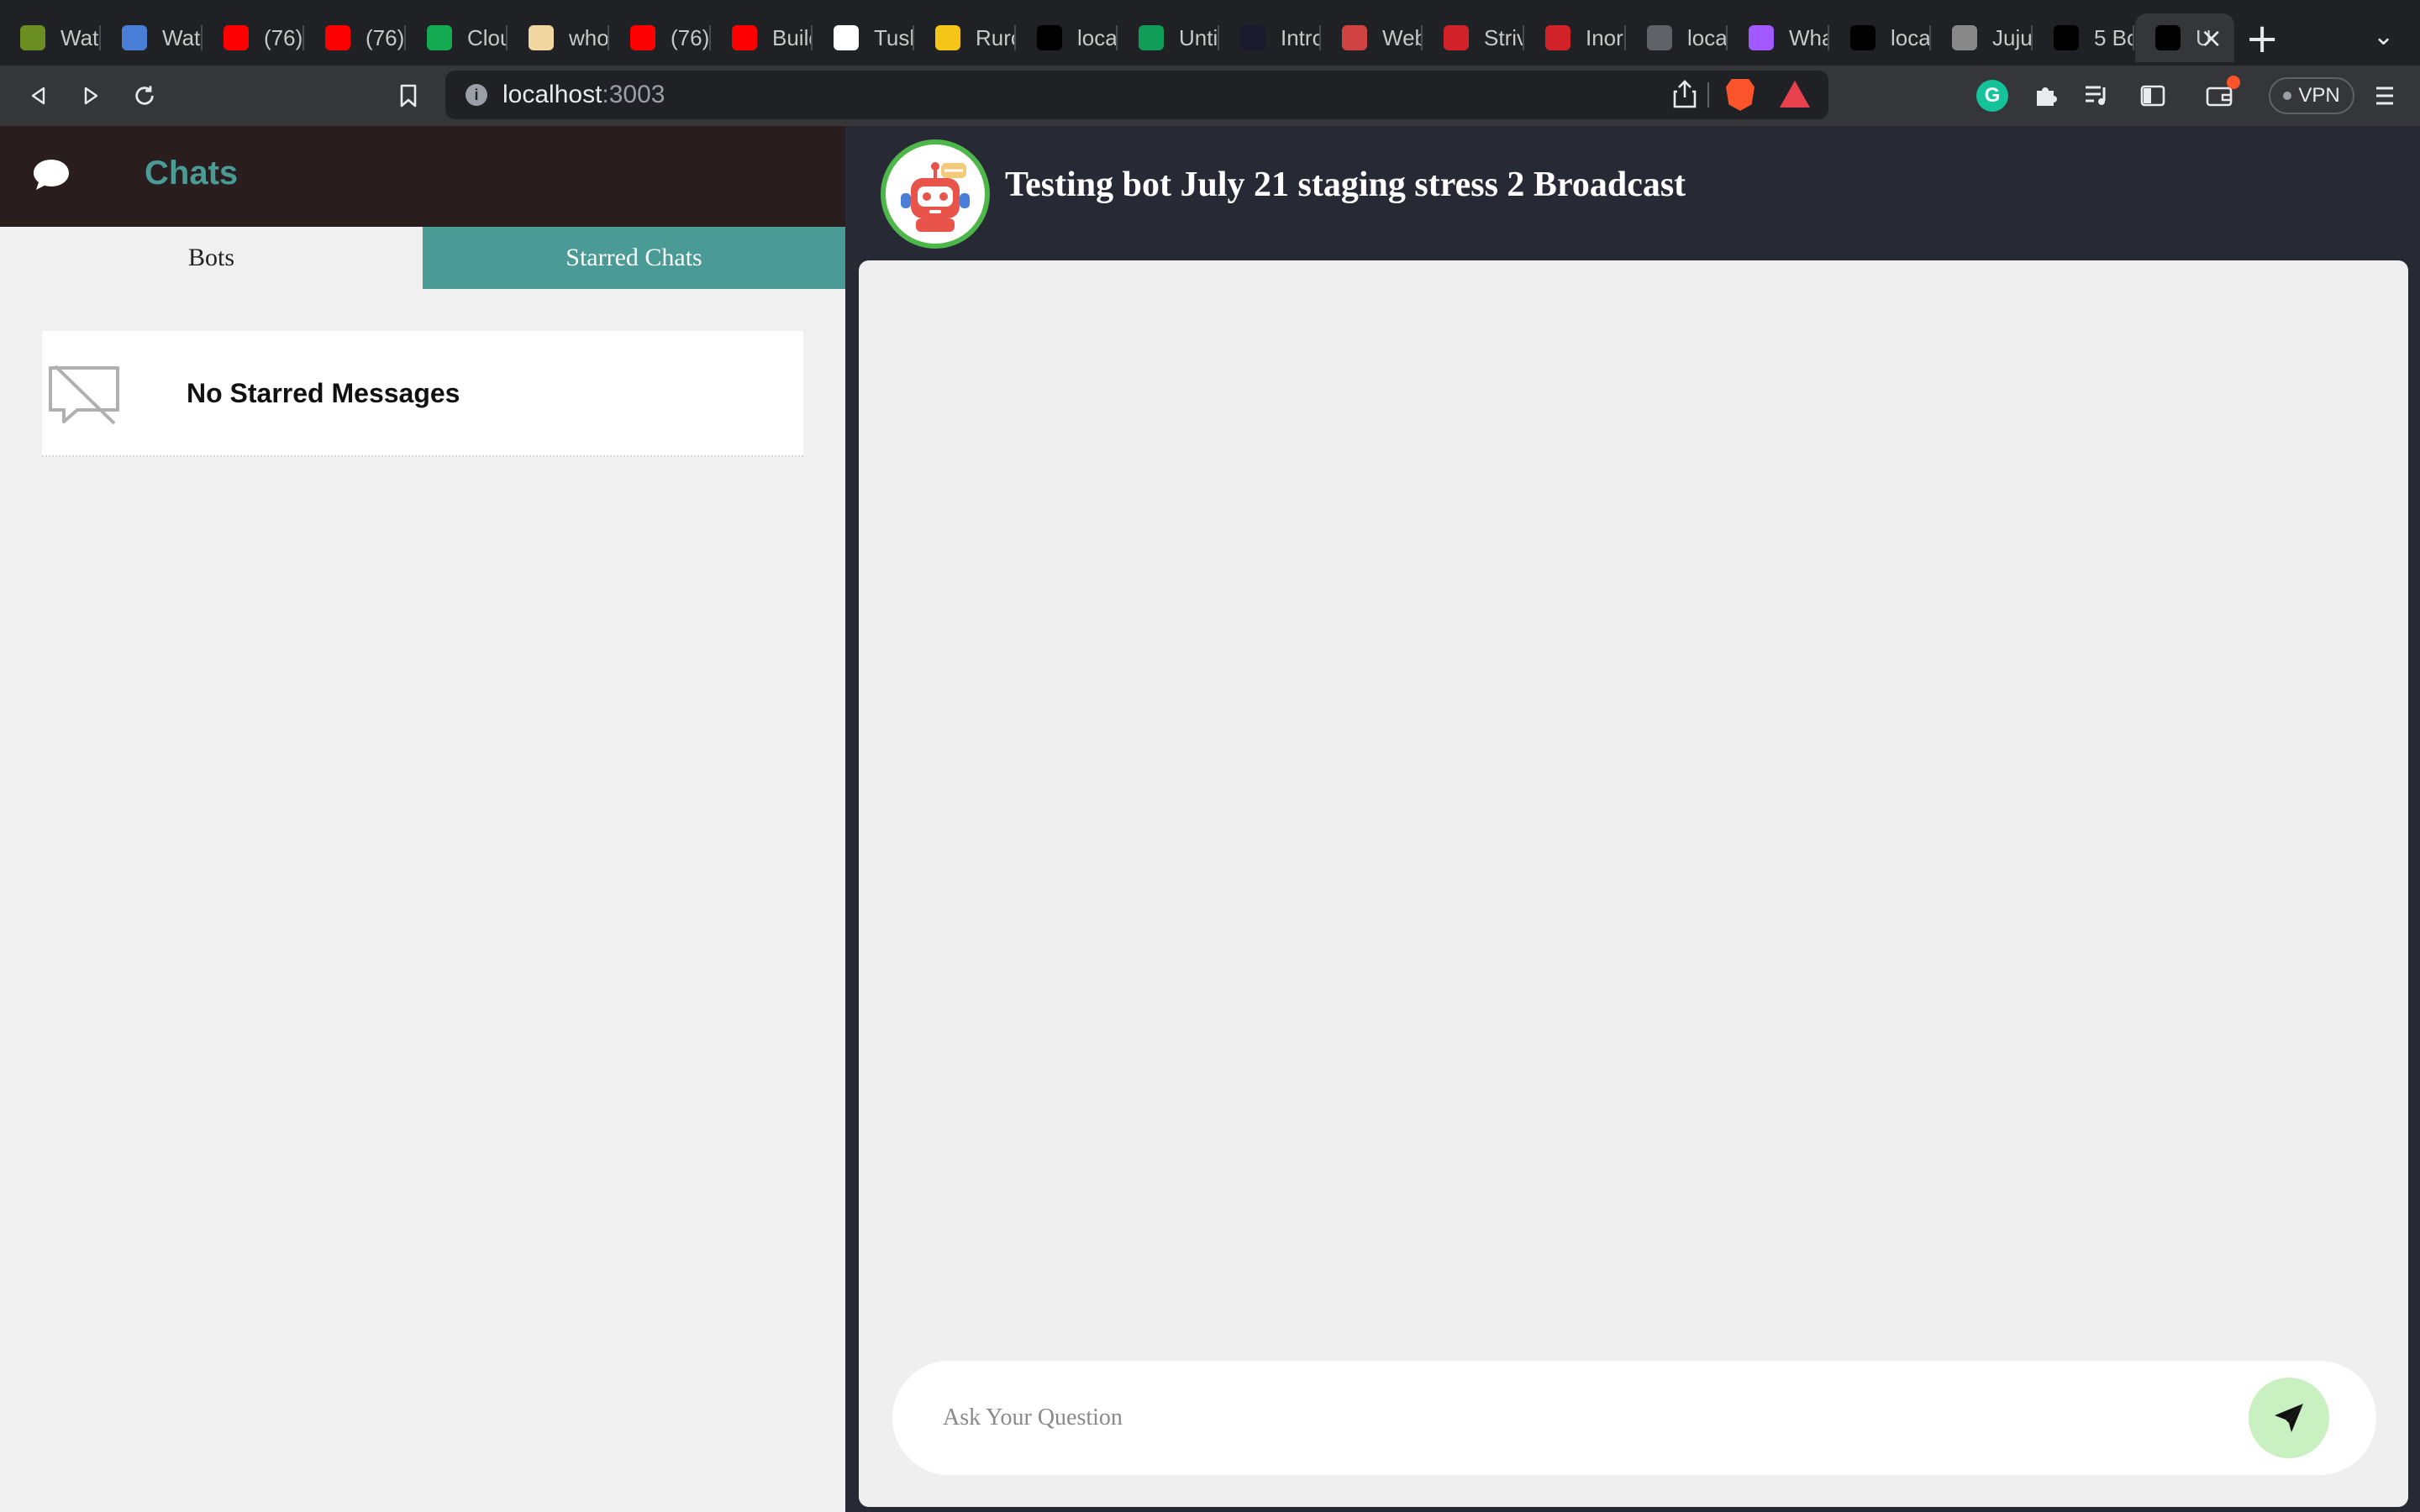 This screenshot has height=1512, width=2420. I want to click on question-input, so click(1573, 1418).